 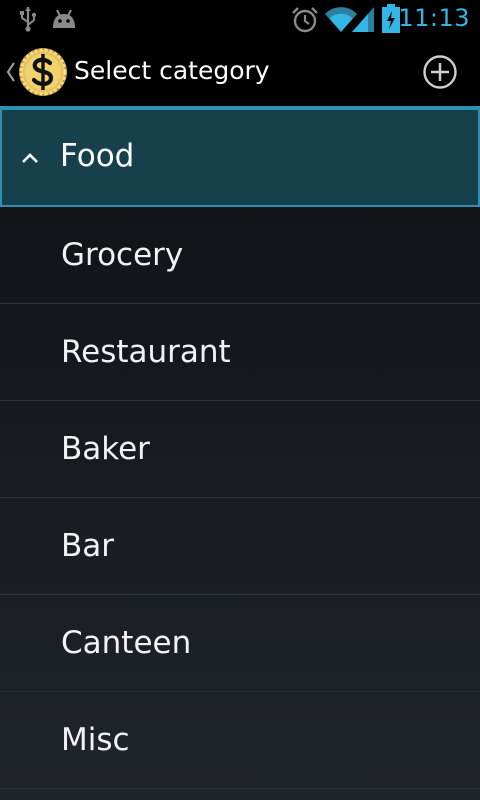 I want to click on category-item-restaurant: Restaurant, so click(x=240, y=352).